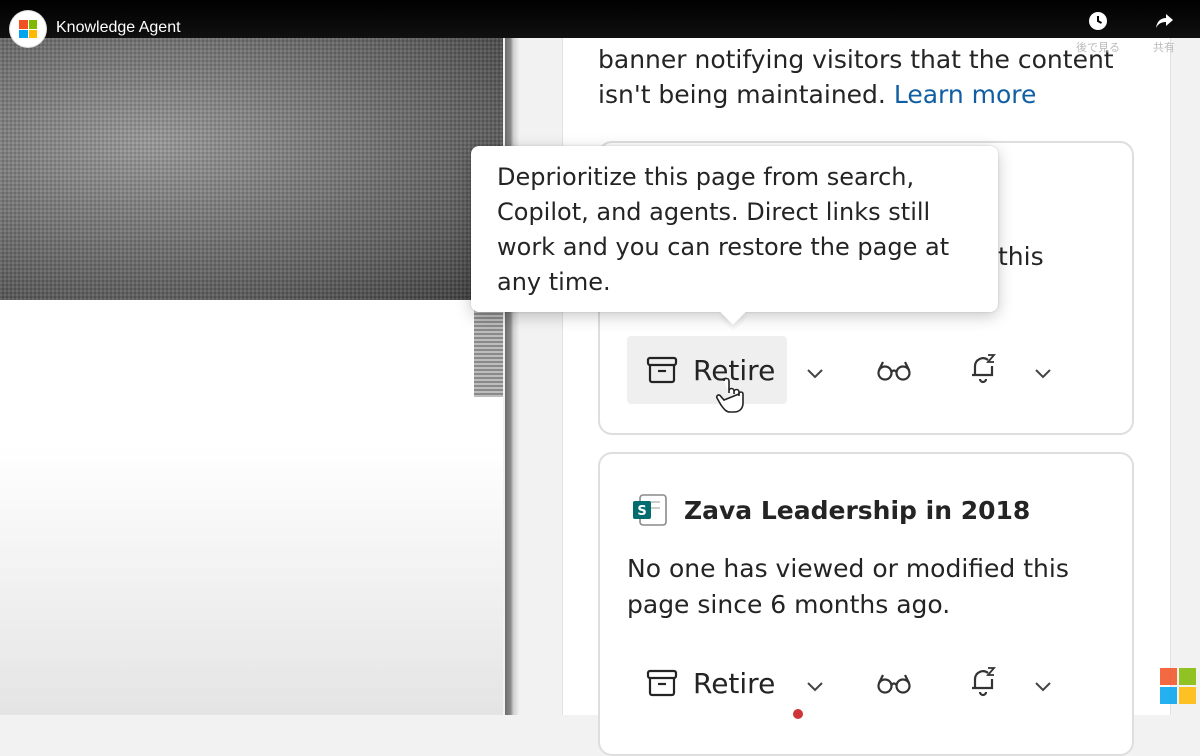 Image resolution: width=1200 pixels, height=756 pixels. What do you see at coordinates (641, 511) in the screenshot?
I see `svg-text: S` at bounding box center [641, 511].